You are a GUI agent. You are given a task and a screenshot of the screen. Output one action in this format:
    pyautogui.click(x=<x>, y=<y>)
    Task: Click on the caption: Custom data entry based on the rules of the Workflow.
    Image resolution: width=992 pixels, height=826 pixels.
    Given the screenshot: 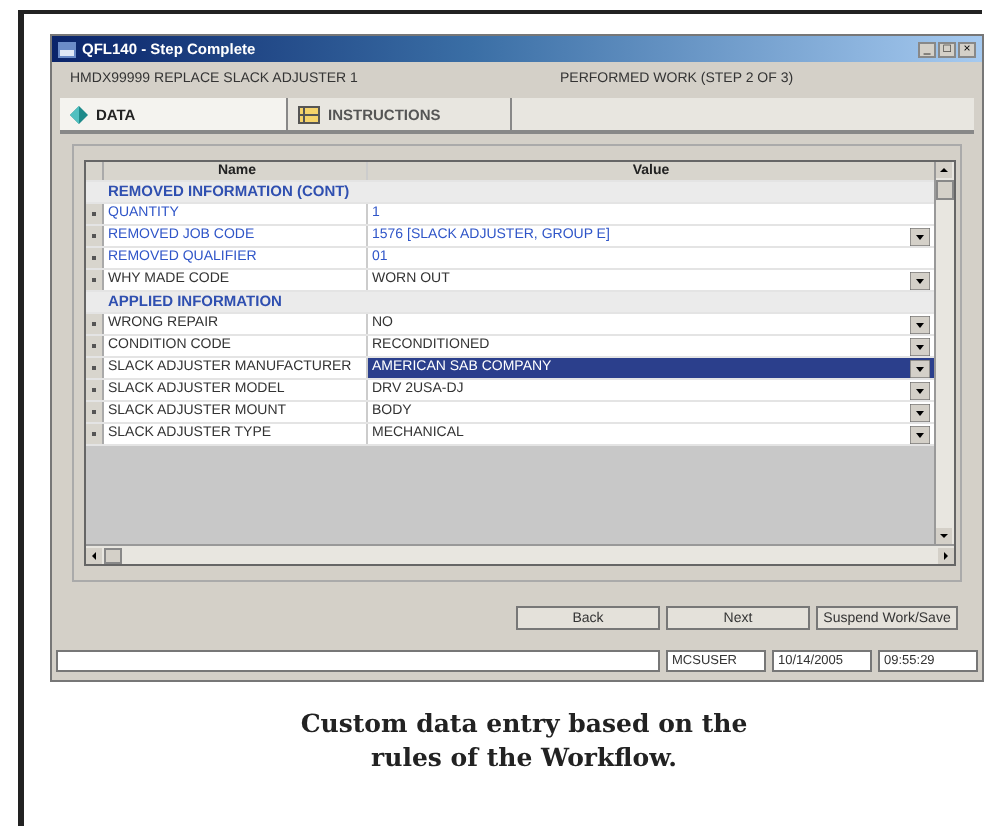 What is the action you would take?
    pyautogui.click(x=524, y=740)
    